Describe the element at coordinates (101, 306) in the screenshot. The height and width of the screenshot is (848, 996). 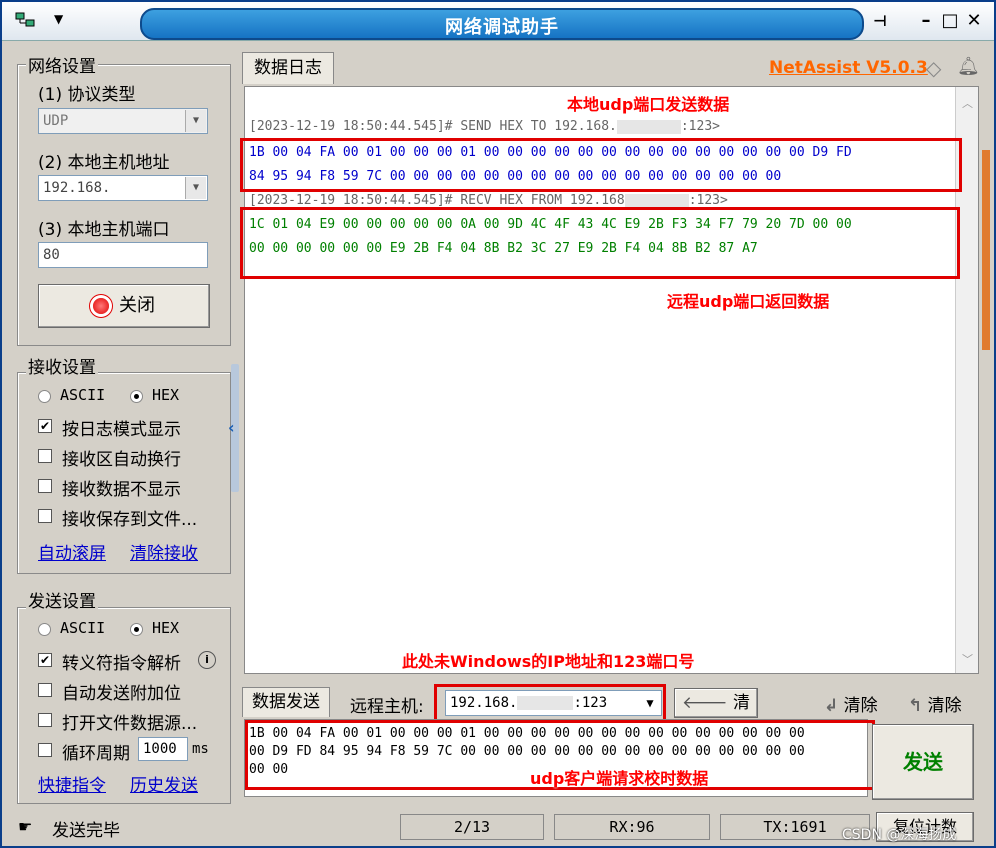
I see `red-light-icon` at that location.